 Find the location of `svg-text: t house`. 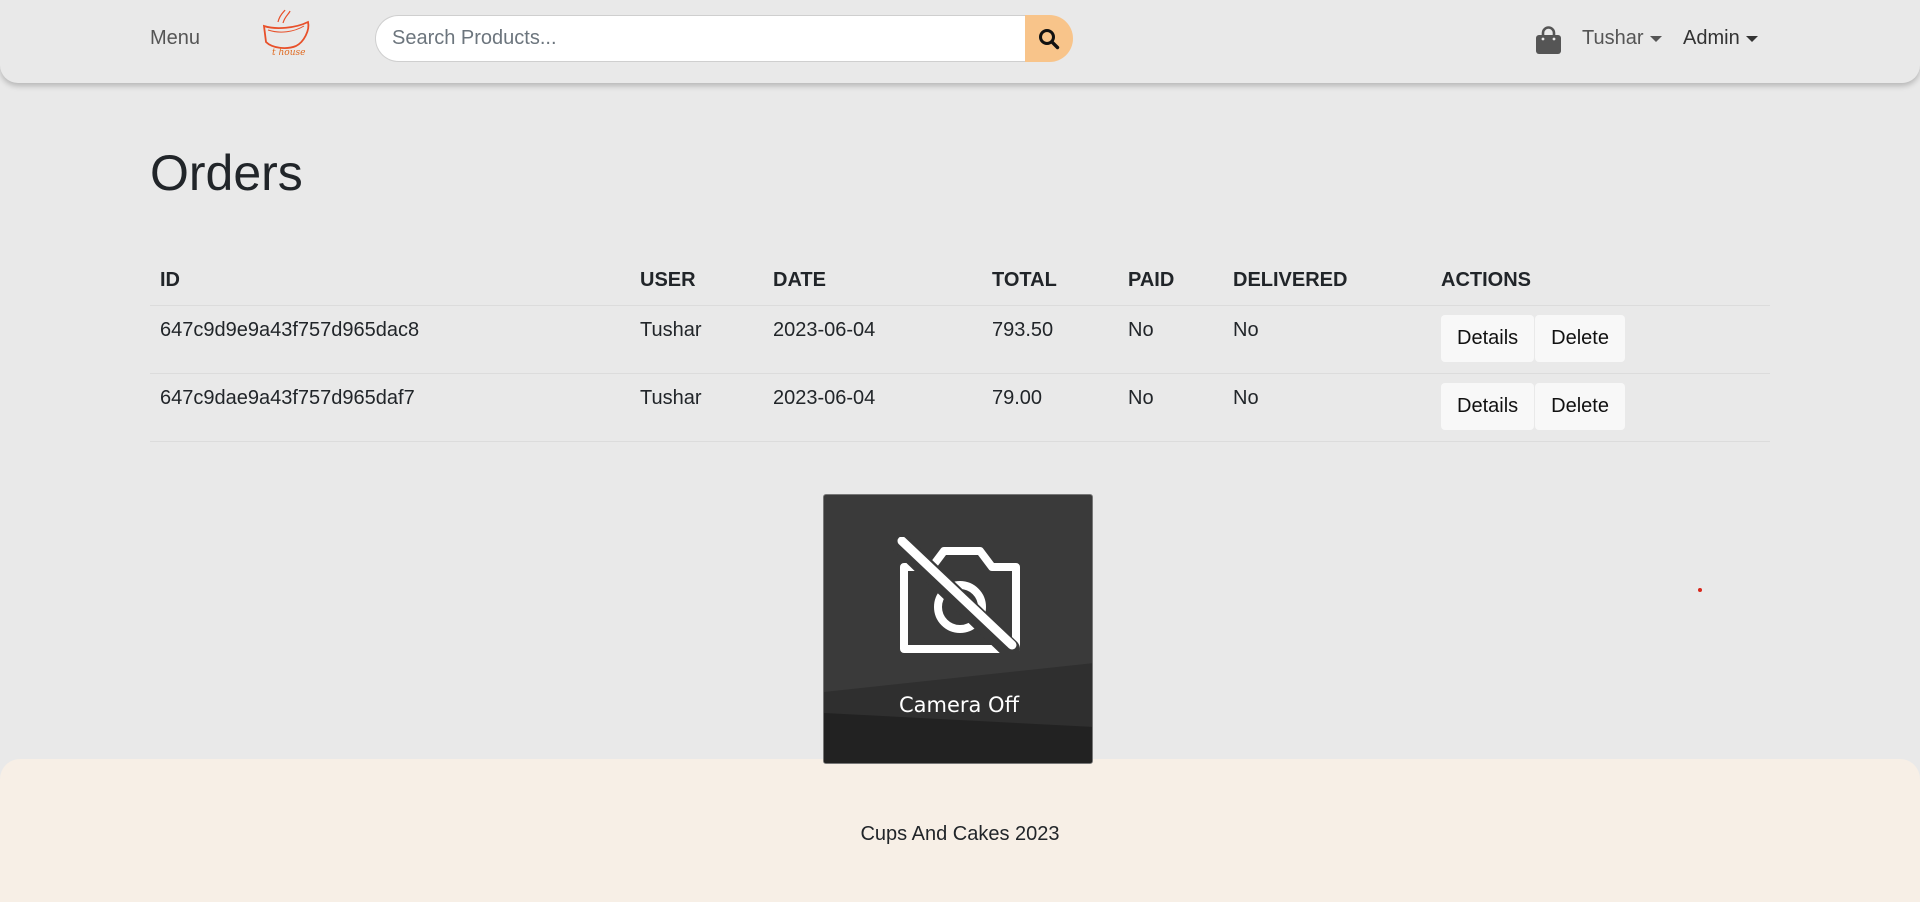

svg-text: t house is located at coordinates (288, 53).